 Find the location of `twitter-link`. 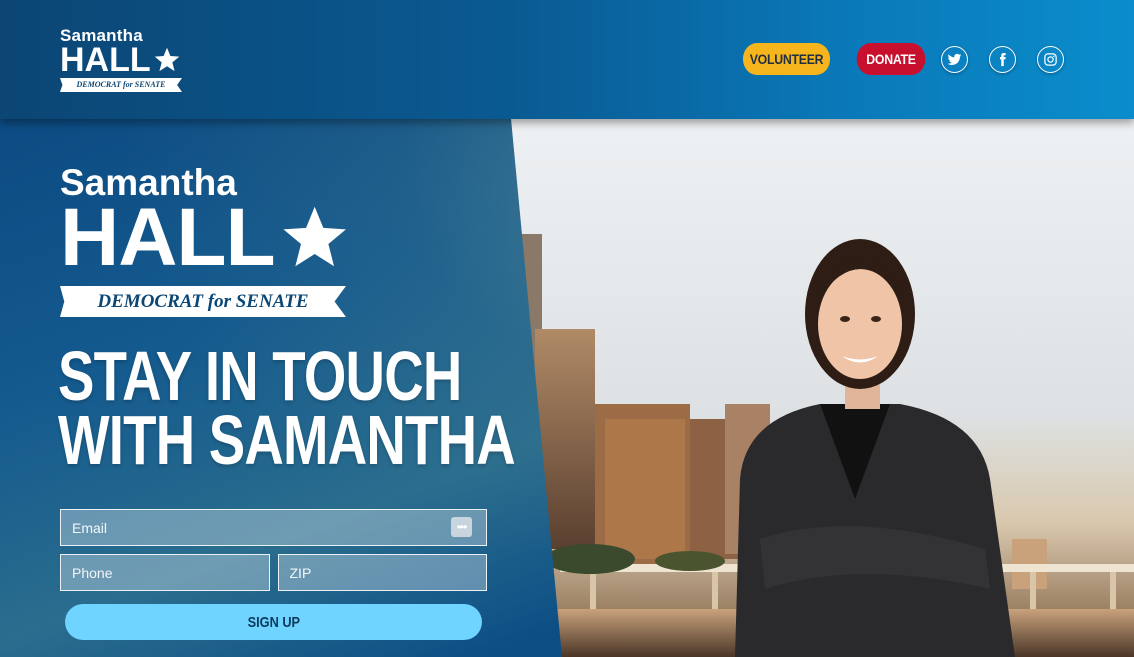

twitter-link is located at coordinates (954, 59).